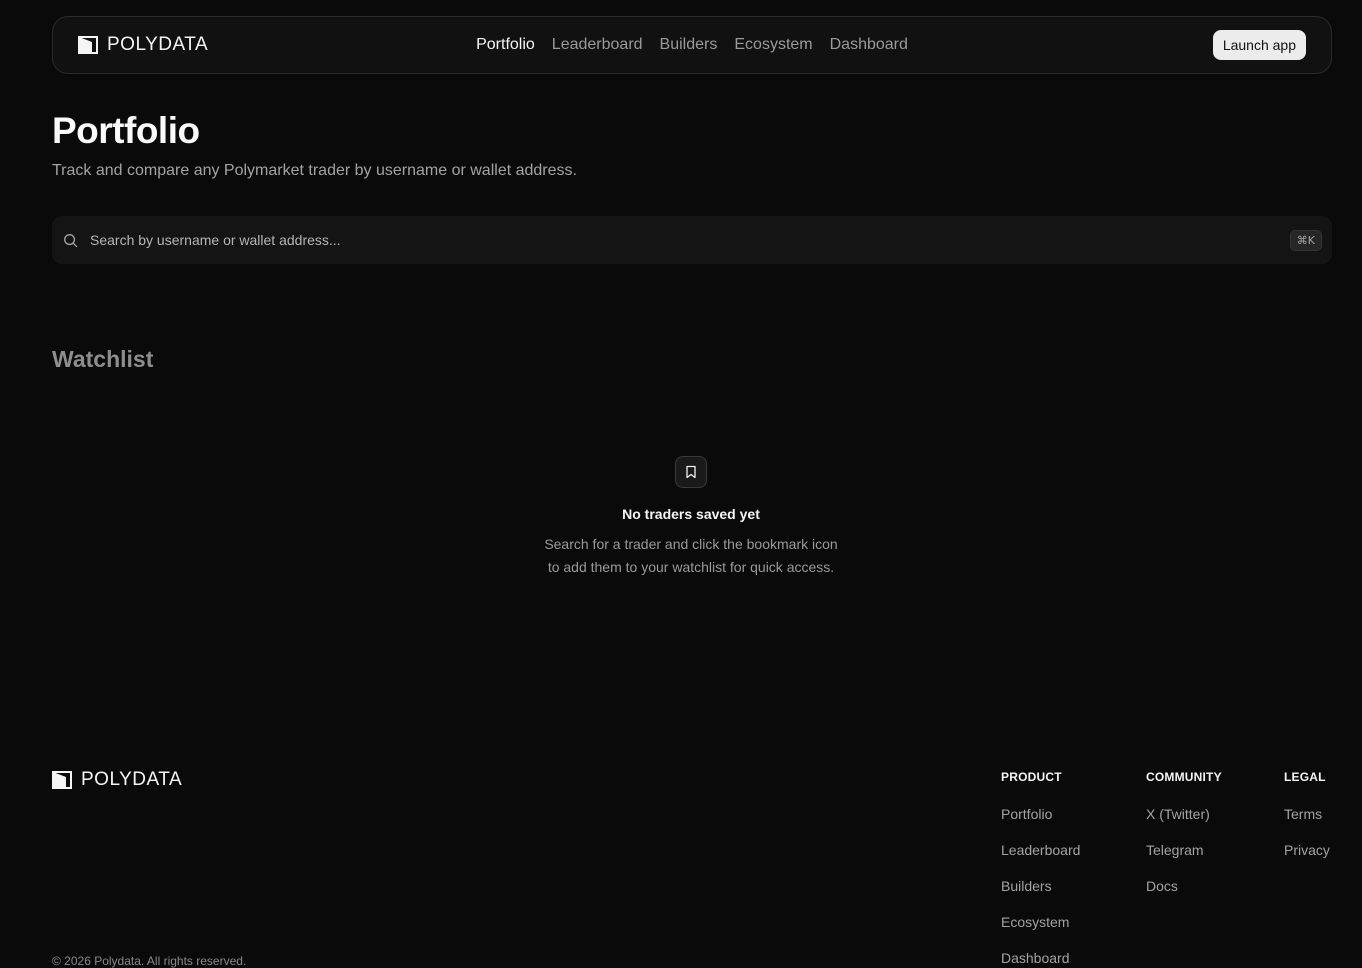 This screenshot has width=1362, height=968. Describe the element at coordinates (71, 240) in the screenshot. I see `search-icon` at that location.